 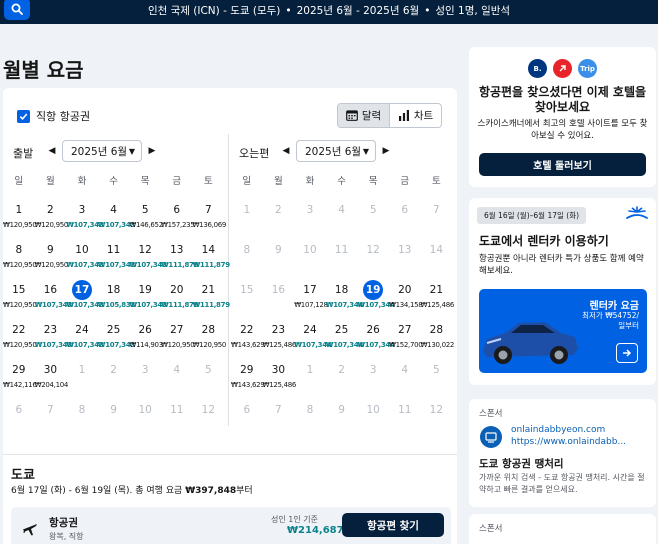 What do you see at coordinates (148, 258) in the screenshot?
I see `day-cell: 12 ₩107,343` at bounding box center [148, 258].